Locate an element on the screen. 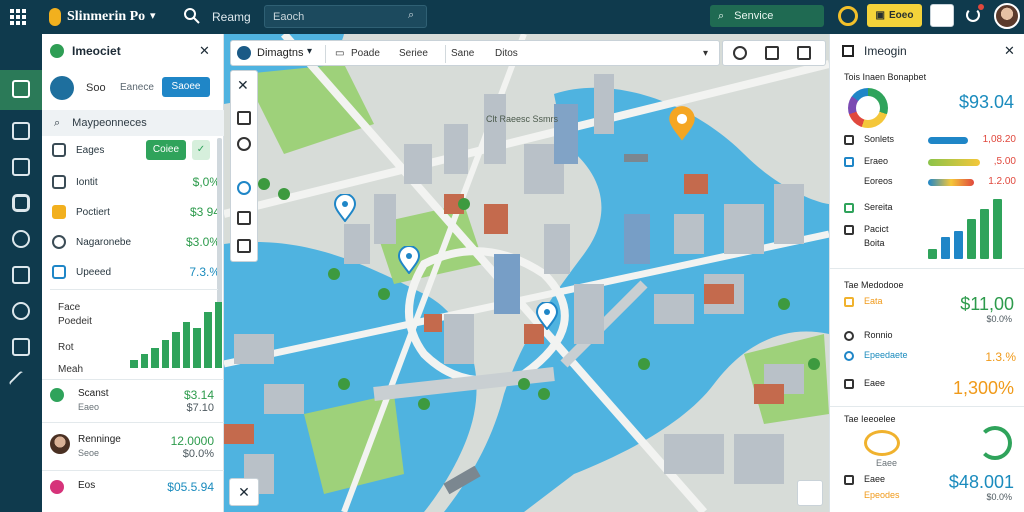 This screenshot has width=1024, height=512. app-grid-icon is located at coordinates (18, 17).